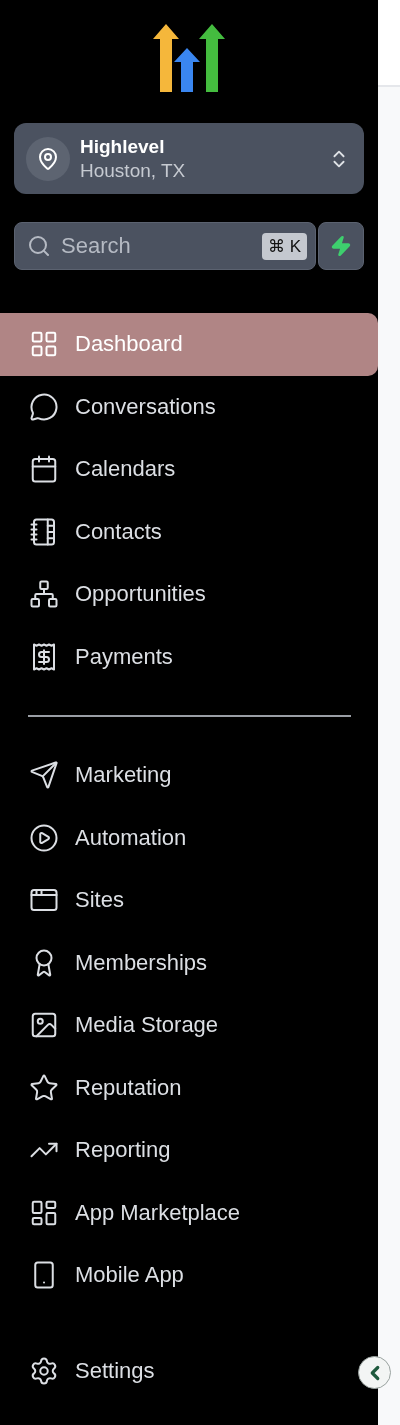 Image resolution: width=400 pixels, height=1425 pixels. I want to click on nav-item: Automation, so click(189, 837).